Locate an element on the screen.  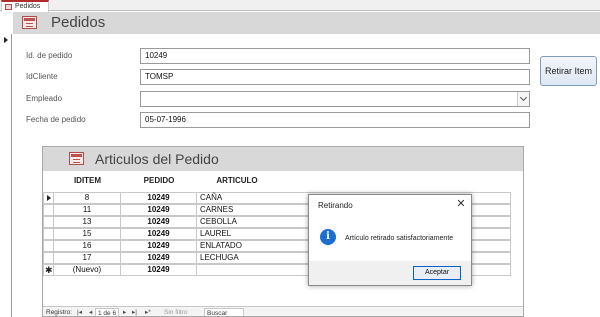
tab-pedidos: Pedidos is located at coordinates (25, 6).